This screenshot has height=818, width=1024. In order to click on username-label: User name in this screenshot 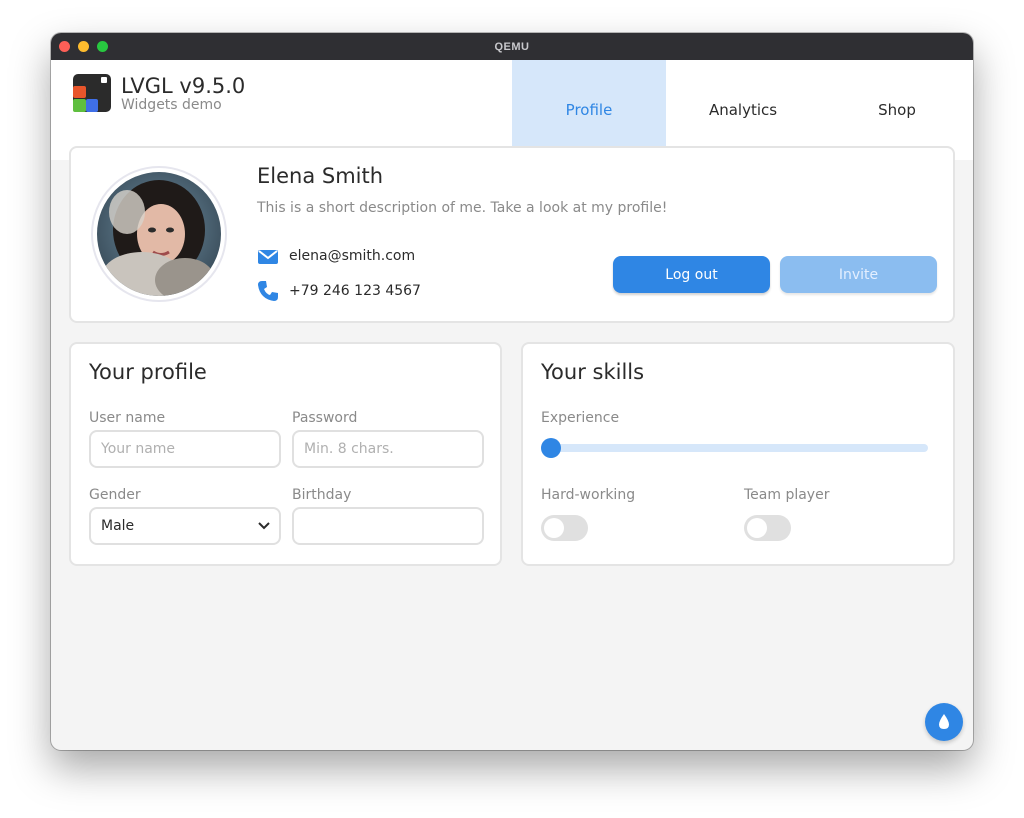, I will do `click(127, 418)`.